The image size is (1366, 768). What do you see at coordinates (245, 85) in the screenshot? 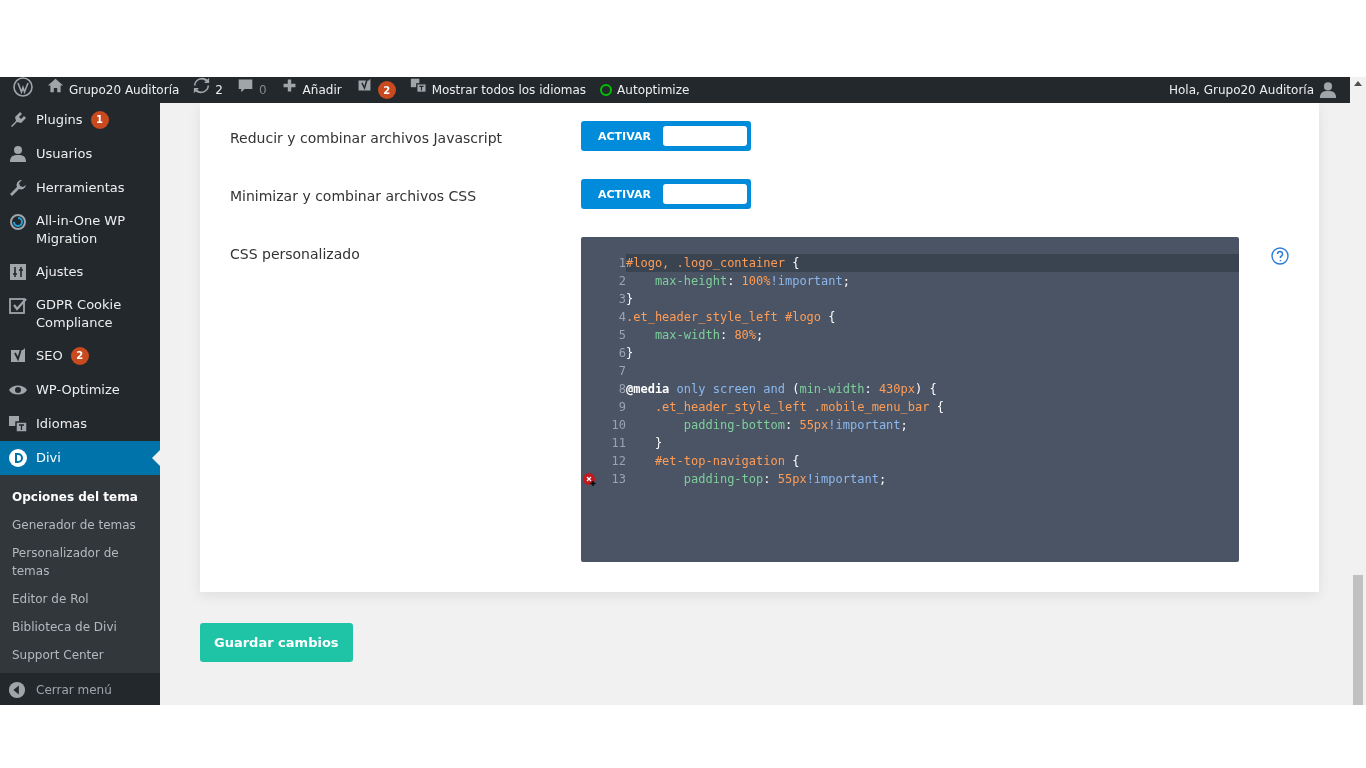
I see `comment-icon` at bounding box center [245, 85].